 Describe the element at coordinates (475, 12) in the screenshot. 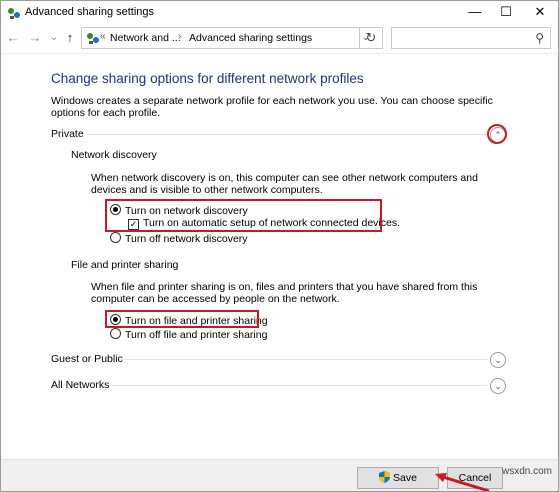

I see `minimize-button: —` at that location.